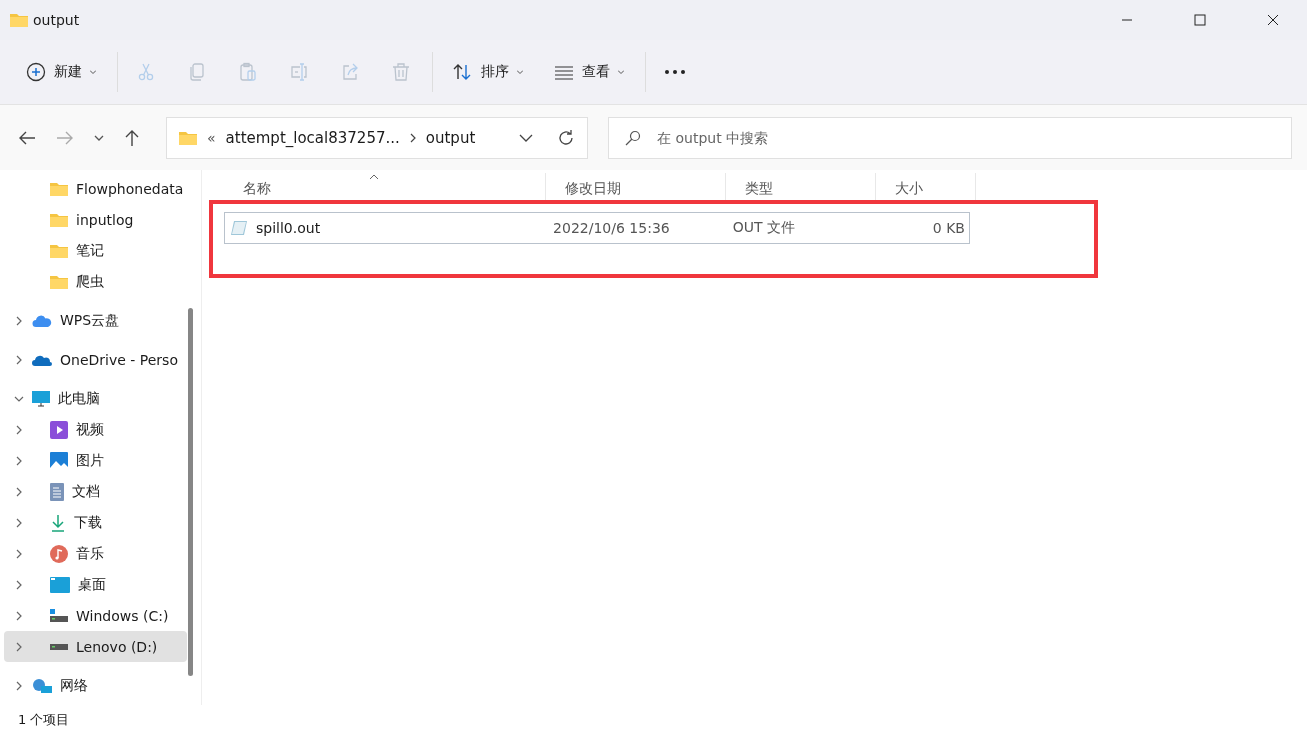  Describe the element at coordinates (926, 188) in the screenshot. I see `column-header: 大小` at that location.